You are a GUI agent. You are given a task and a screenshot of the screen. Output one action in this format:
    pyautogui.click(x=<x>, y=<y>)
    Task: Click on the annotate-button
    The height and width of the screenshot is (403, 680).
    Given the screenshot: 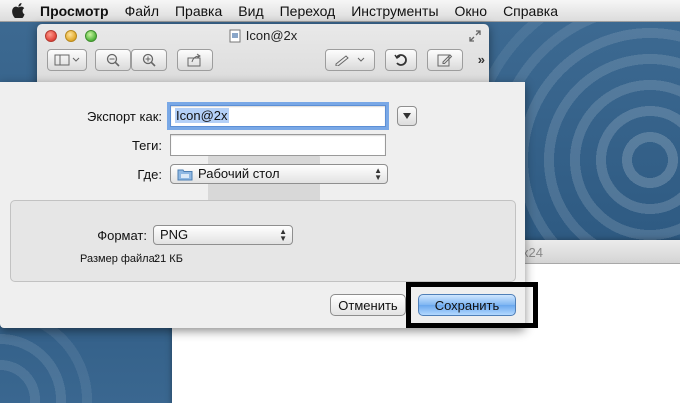 What is the action you would take?
    pyautogui.click(x=350, y=60)
    